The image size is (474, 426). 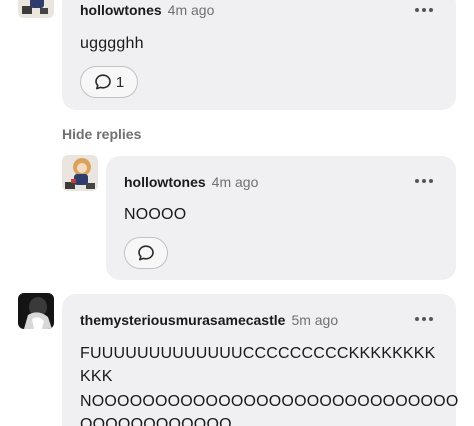 What do you see at coordinates (101, 134) in the screenshot?
I see `hide-replies-link: Hide replies` at bounding box center [101, 134].